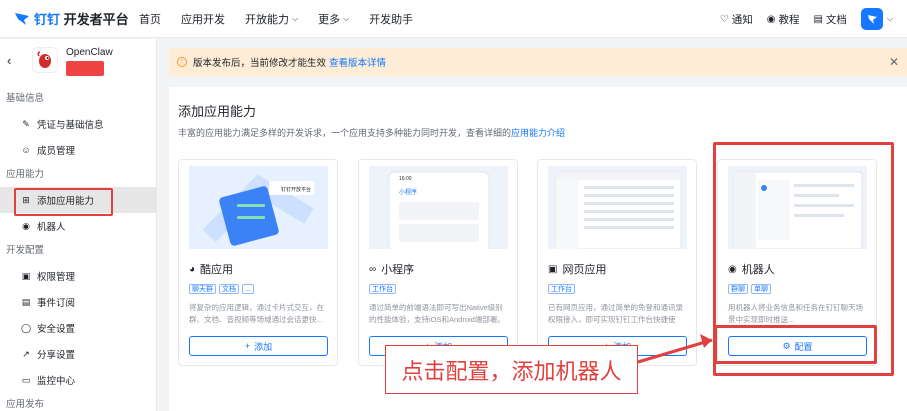 The height and width of the screenshot is (411, 907). I want to click on close-icon: ✕, so click(894, 62).